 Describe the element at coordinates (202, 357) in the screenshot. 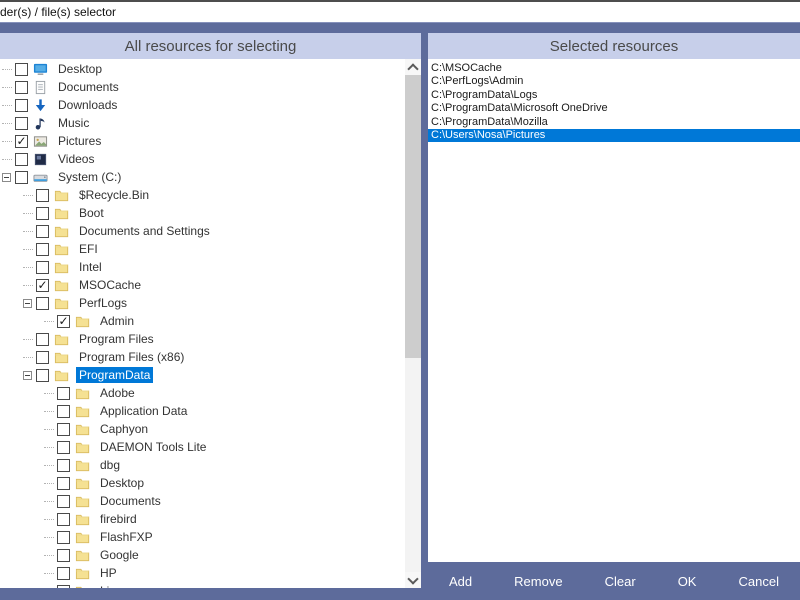

I see `tree-item: Program Files (x86)` at that location.